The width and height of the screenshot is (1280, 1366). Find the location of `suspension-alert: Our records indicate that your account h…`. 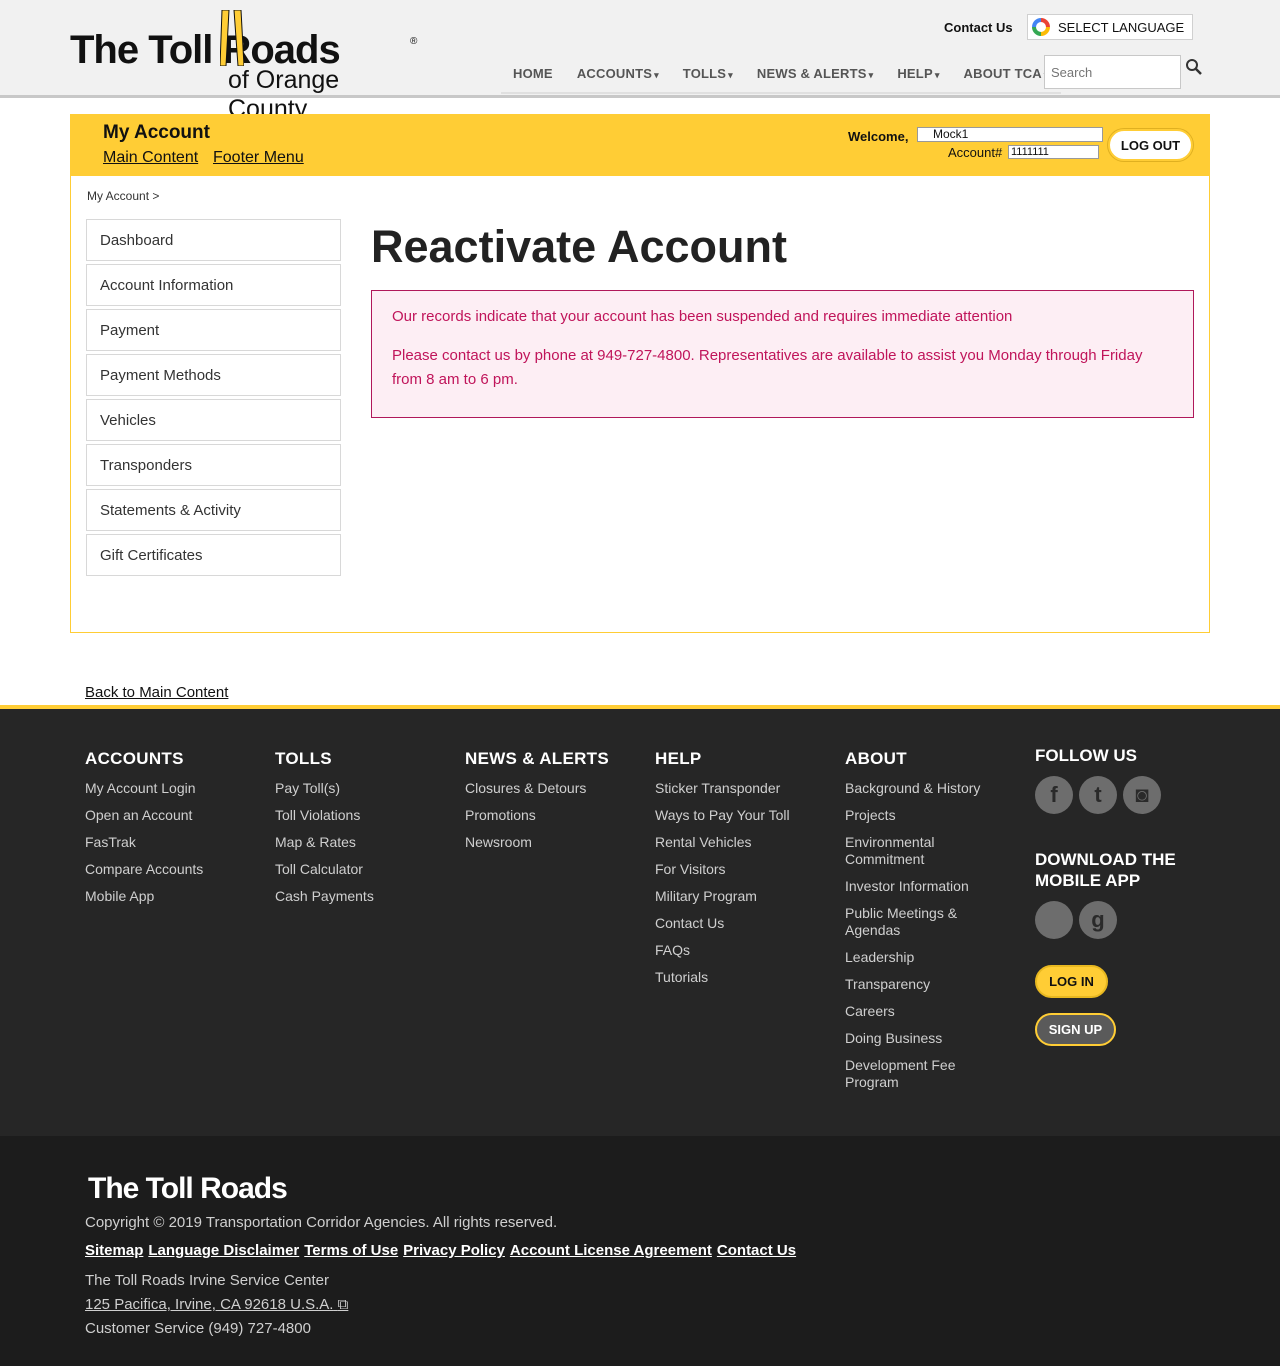

suspension-alert: Our records indicate that your account h… is located at coordinates (782, 354).